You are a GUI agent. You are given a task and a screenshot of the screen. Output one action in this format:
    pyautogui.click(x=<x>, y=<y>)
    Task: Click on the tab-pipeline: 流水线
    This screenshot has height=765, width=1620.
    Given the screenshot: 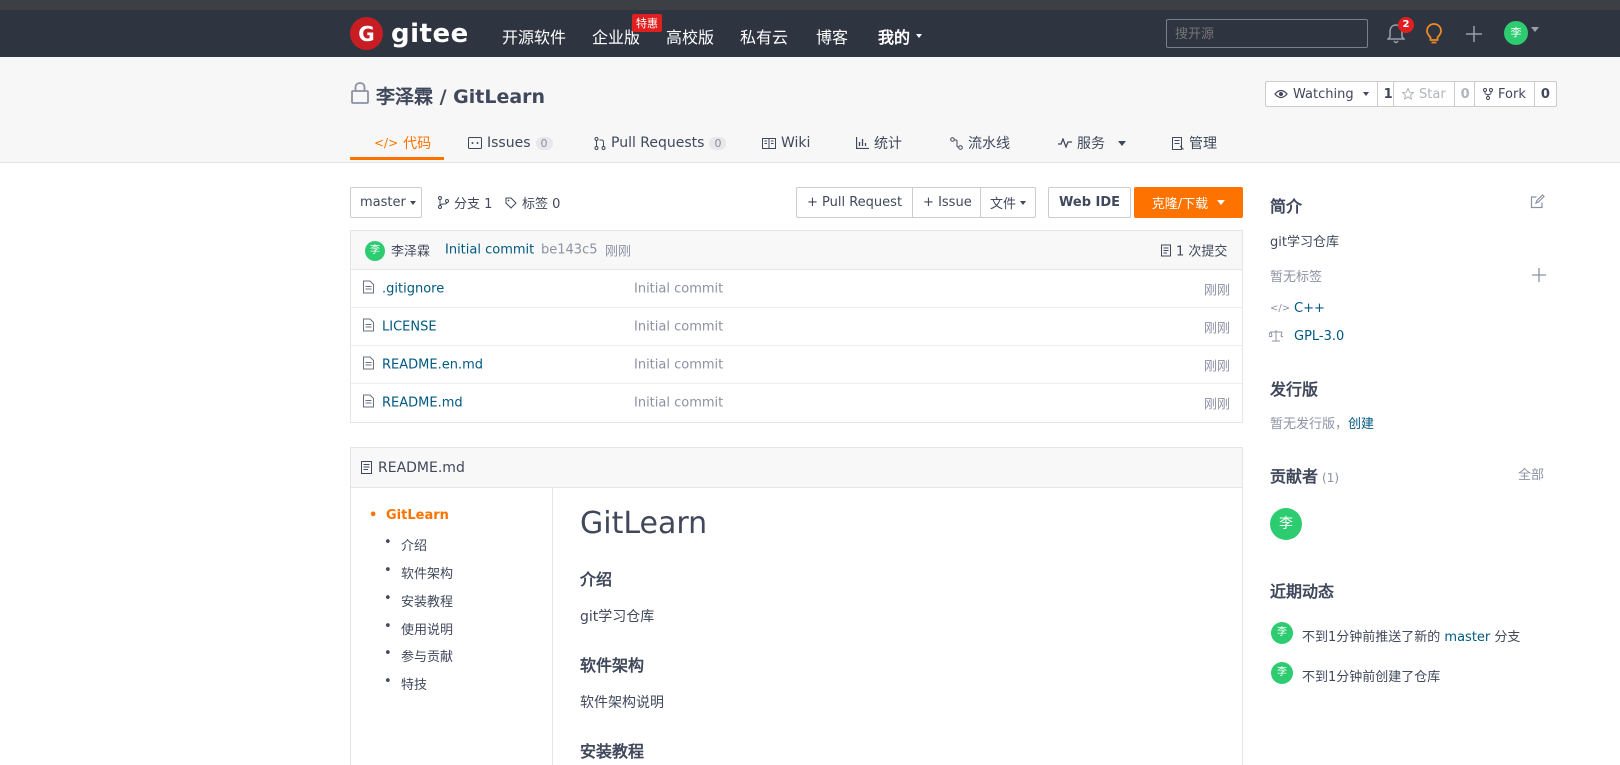 What is the action you would take?
    pyautogui.click(x=980, y=143)
    